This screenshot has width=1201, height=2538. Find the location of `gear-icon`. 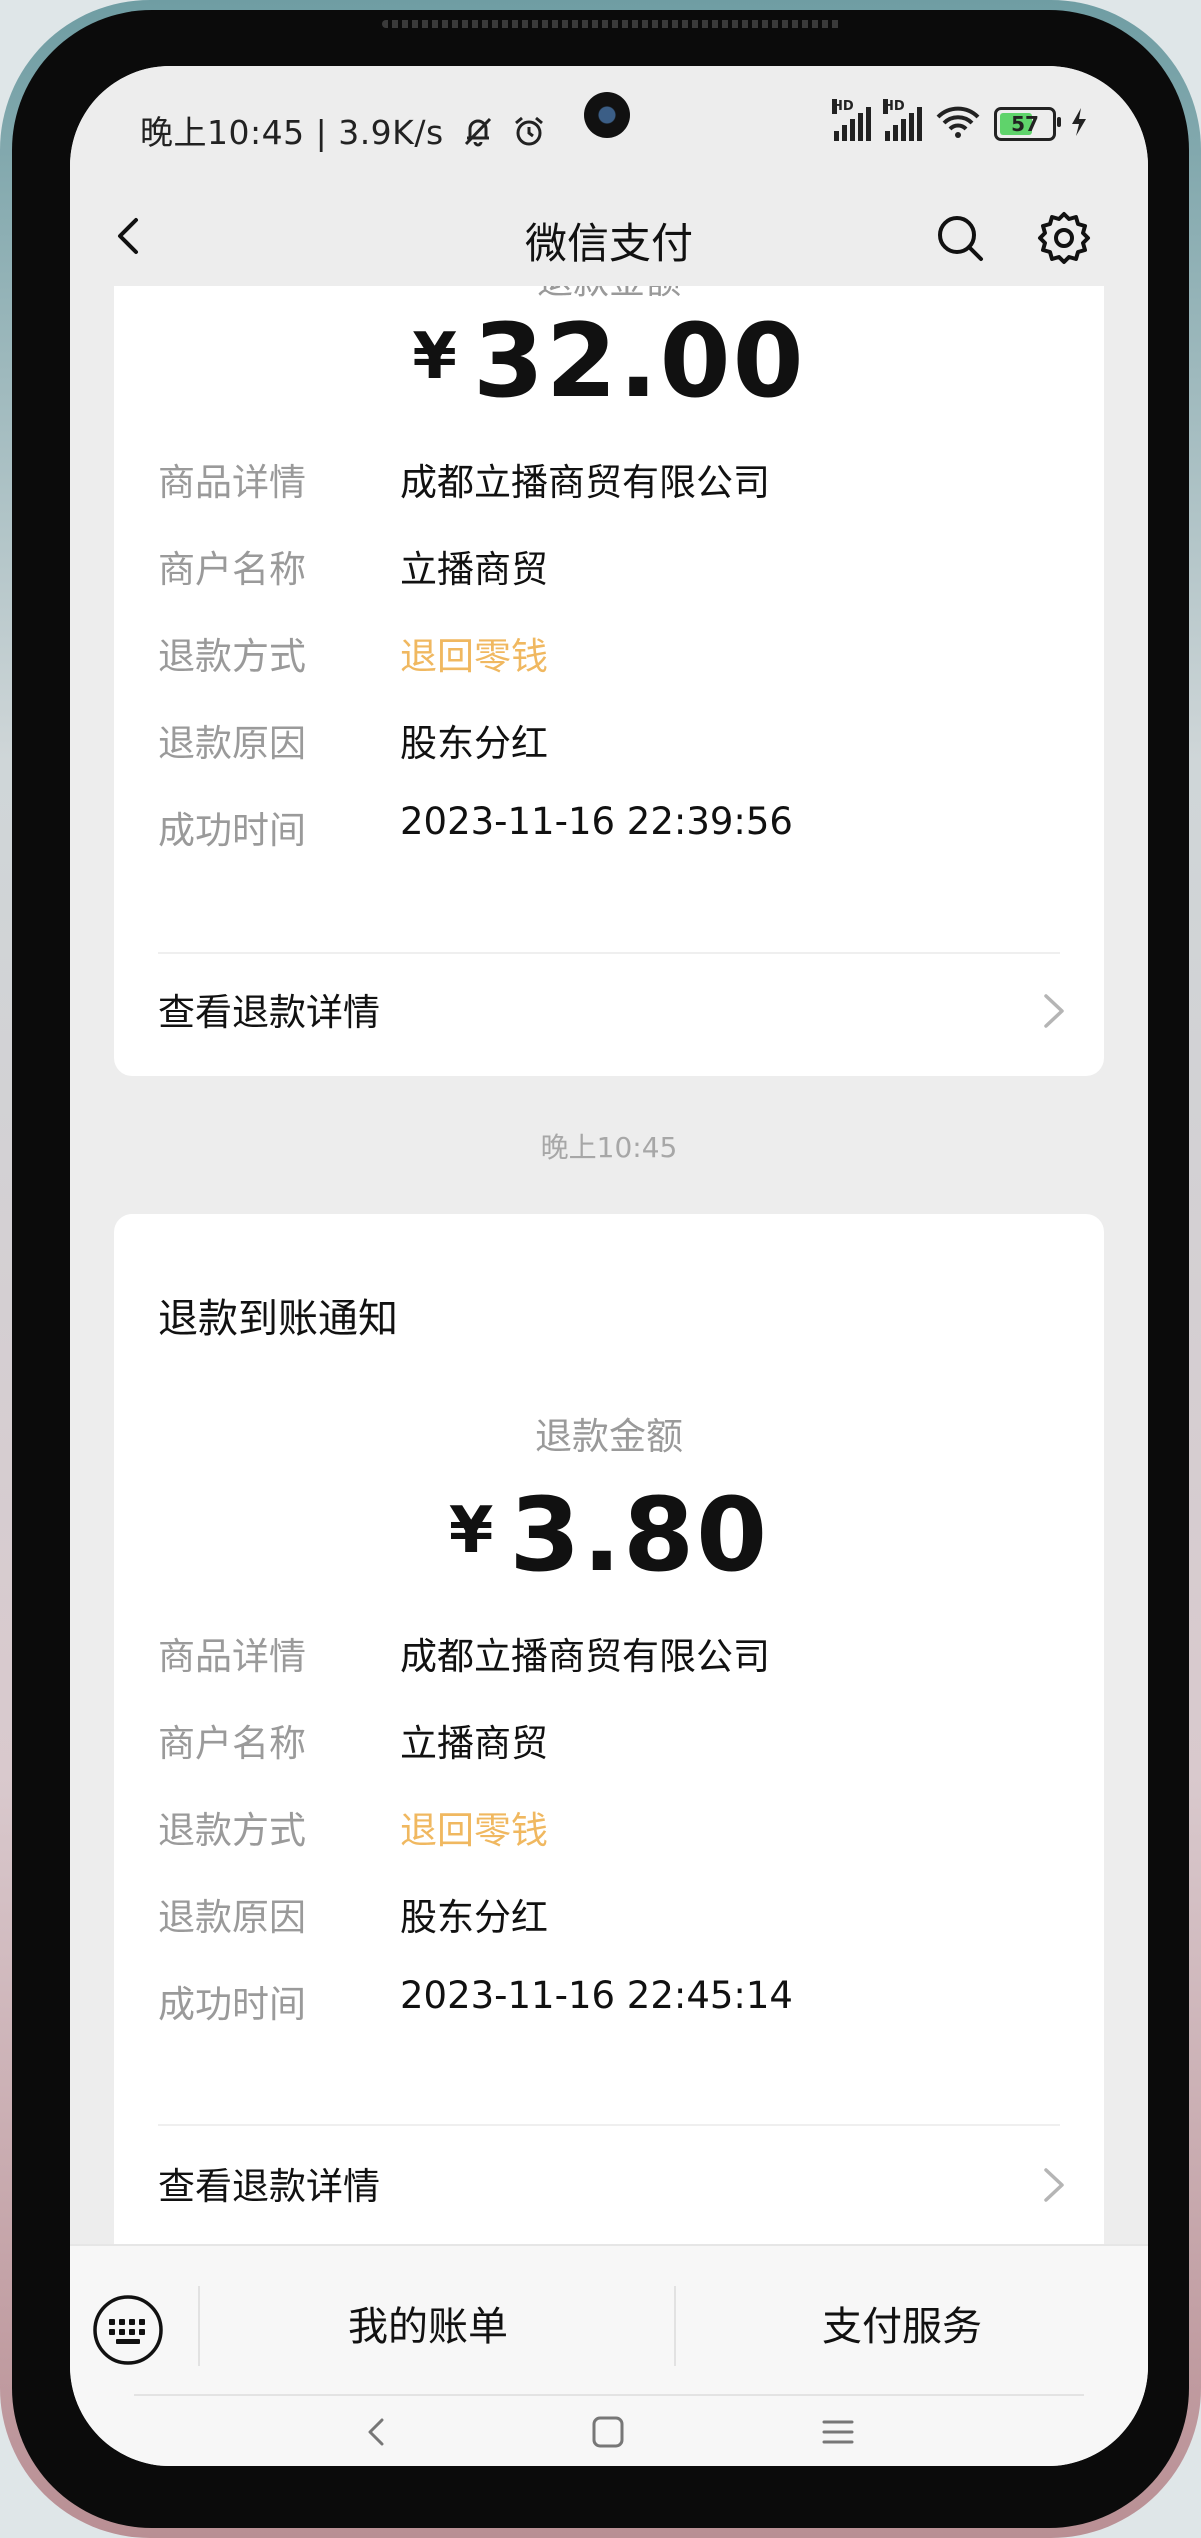

gear-icon is located at coordinates (1064, 238).